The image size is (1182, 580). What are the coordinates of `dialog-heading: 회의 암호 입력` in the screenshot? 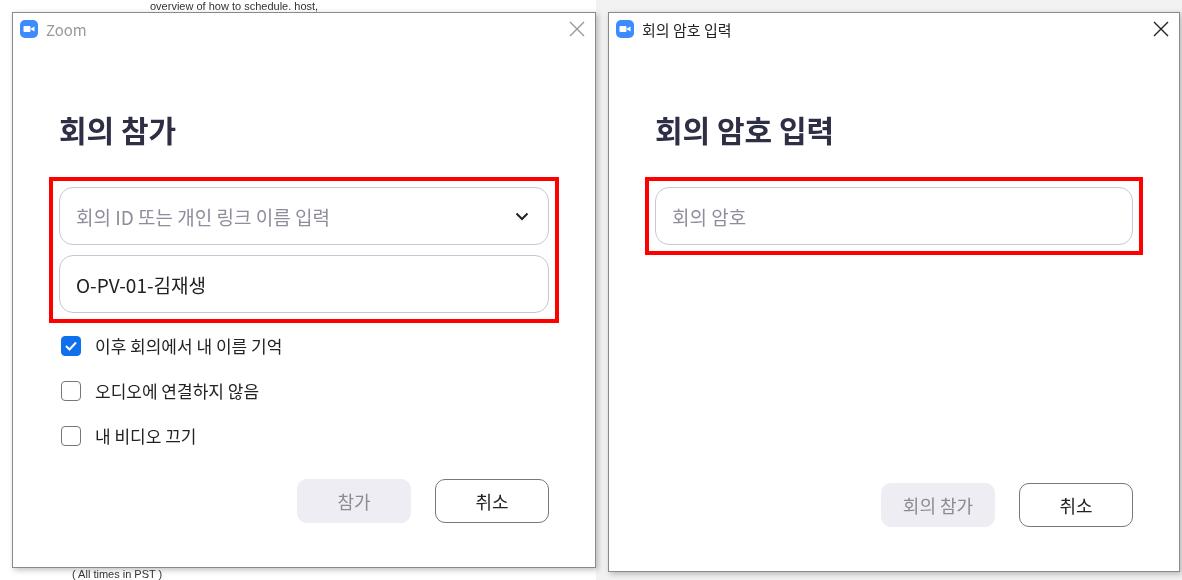 It's located at (745, 129).